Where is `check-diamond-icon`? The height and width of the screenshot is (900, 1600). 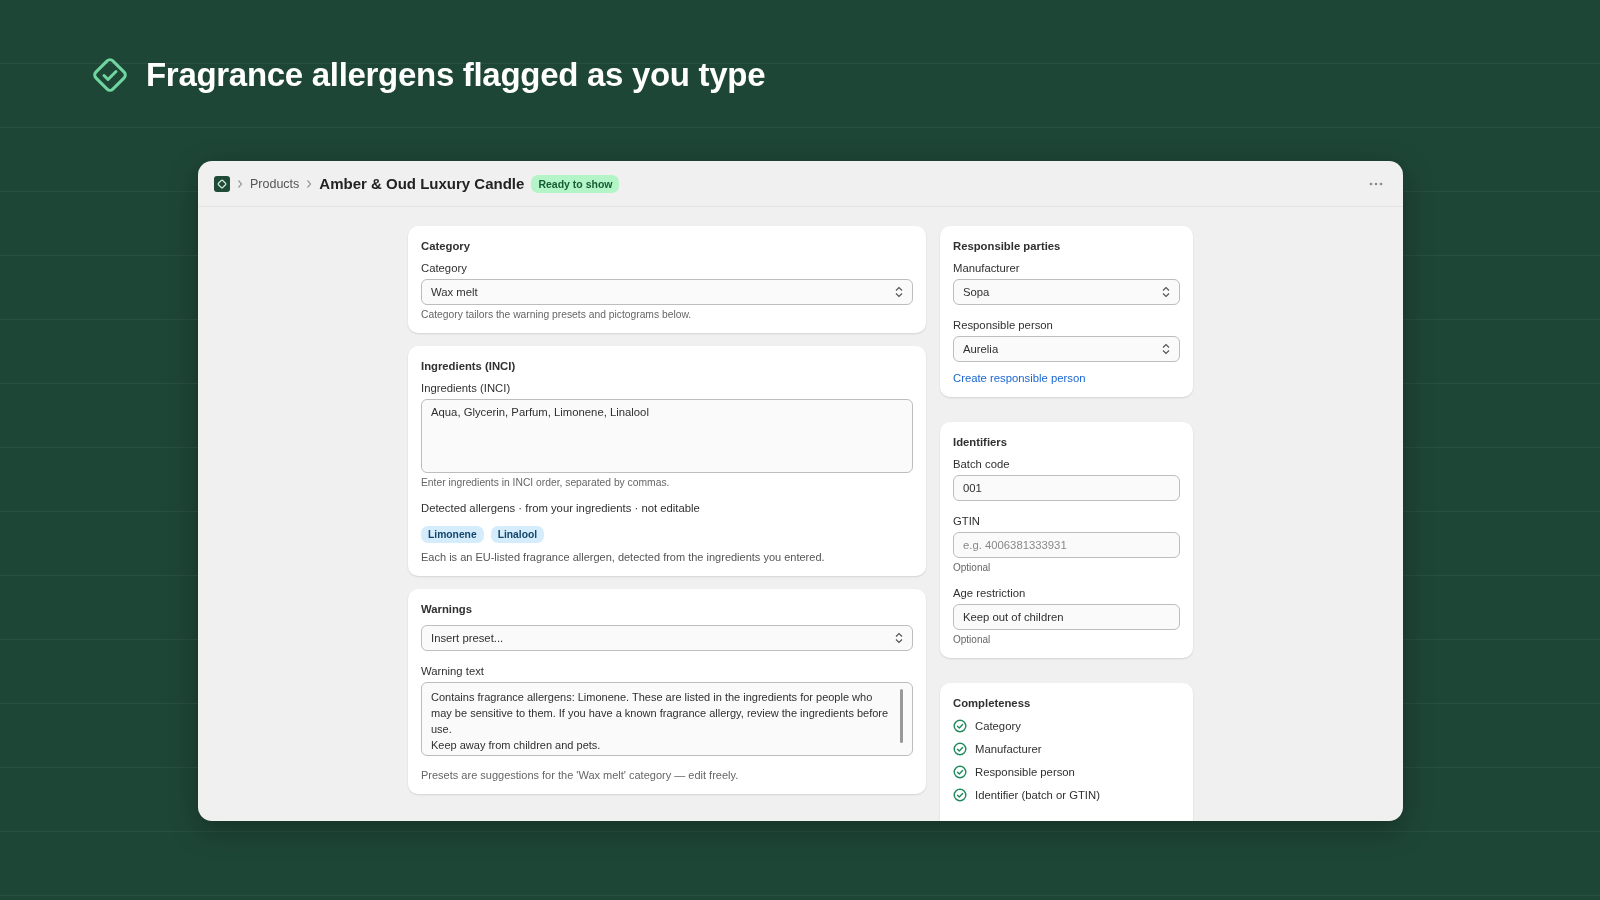
check-diamond-icon is located at coordinates (110, 75).